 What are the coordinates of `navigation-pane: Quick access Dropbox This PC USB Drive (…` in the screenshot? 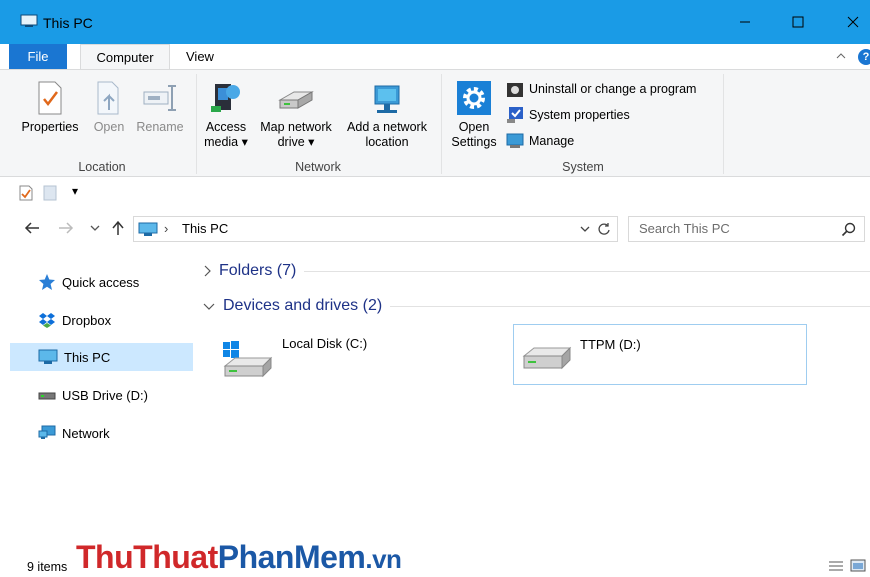 It's located at (98, 400).